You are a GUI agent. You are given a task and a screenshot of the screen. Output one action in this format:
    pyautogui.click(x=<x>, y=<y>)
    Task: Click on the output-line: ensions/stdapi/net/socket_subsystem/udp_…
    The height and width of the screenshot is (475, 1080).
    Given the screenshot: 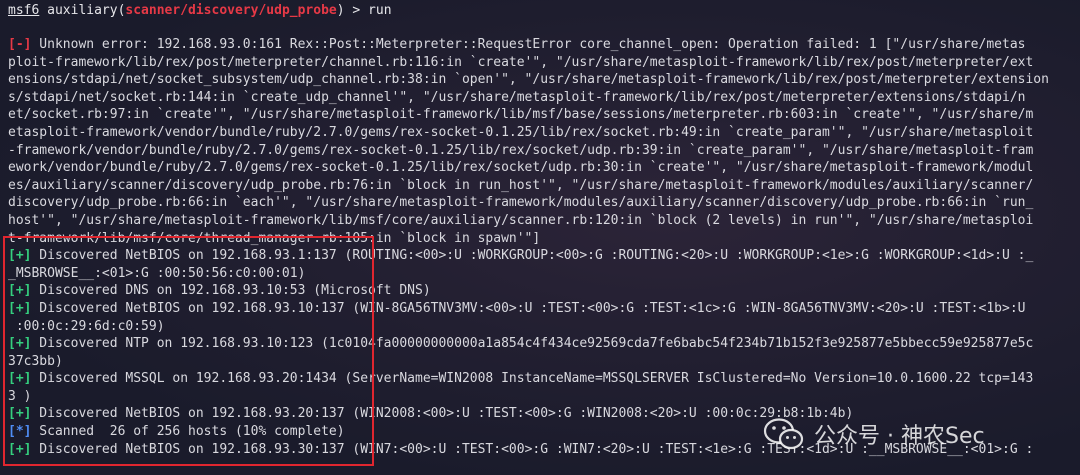 What is the action you would take?
    pyautogui.click(x=542, y=80)
    